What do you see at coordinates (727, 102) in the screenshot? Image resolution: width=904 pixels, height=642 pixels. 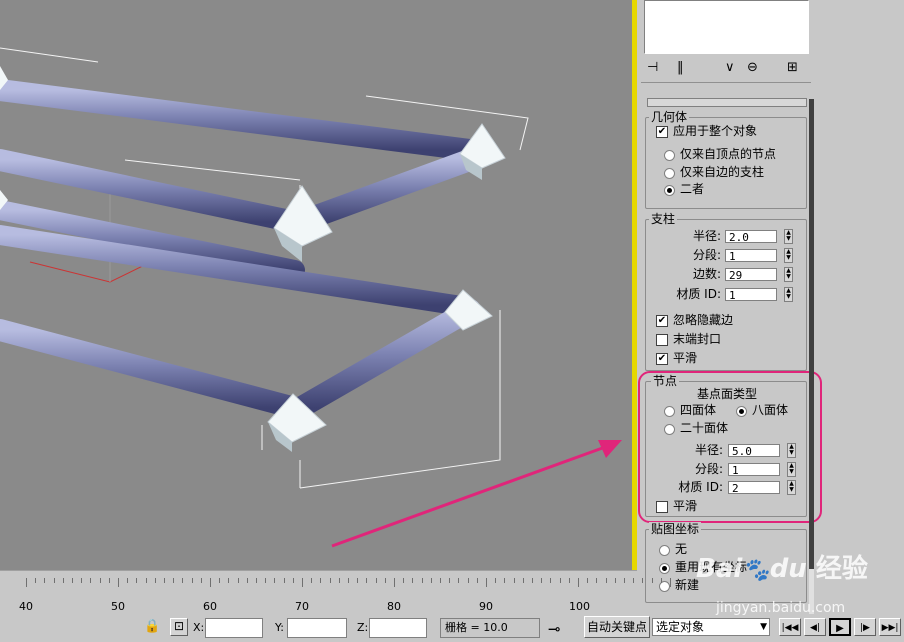 I see `parameters-rollout-header` at bounding box center [727, 102].